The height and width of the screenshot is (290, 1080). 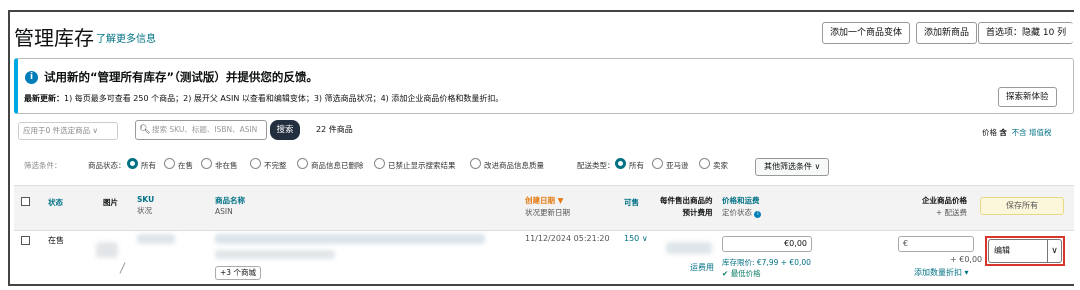 What do you see at coordinates (126, 37) in the screenshot?
I see `learn-more-link: 了解更多信息` at bounding box center [126, 37].